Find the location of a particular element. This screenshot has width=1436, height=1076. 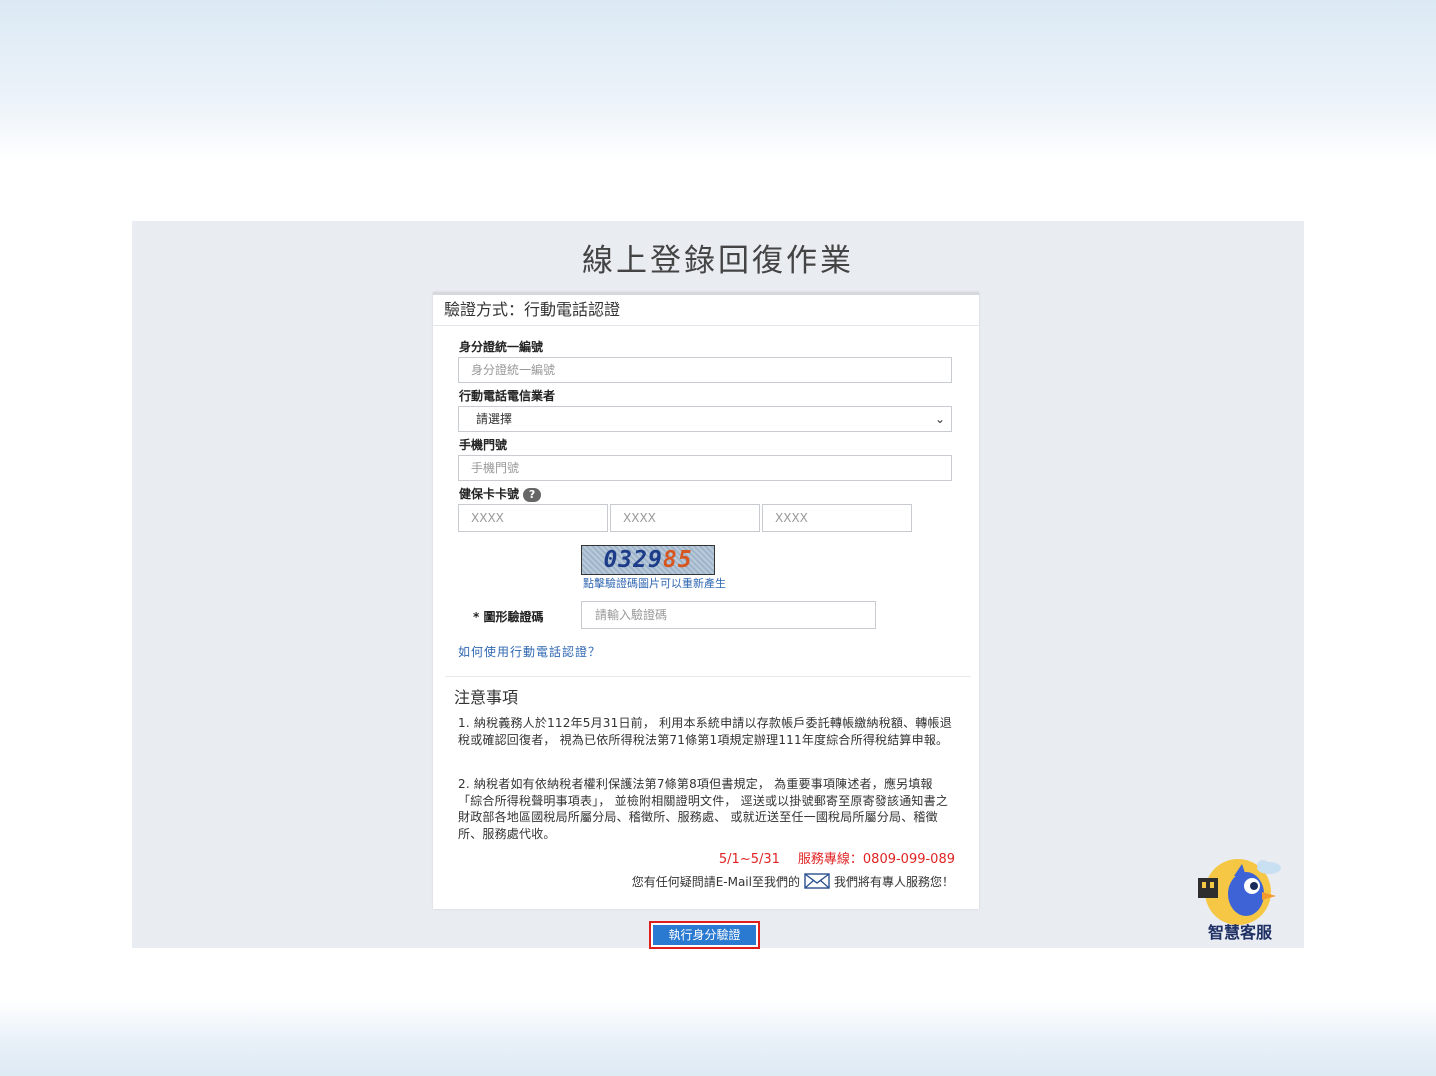

notes-title: 注意事項 is located at coordinates (486, 697).